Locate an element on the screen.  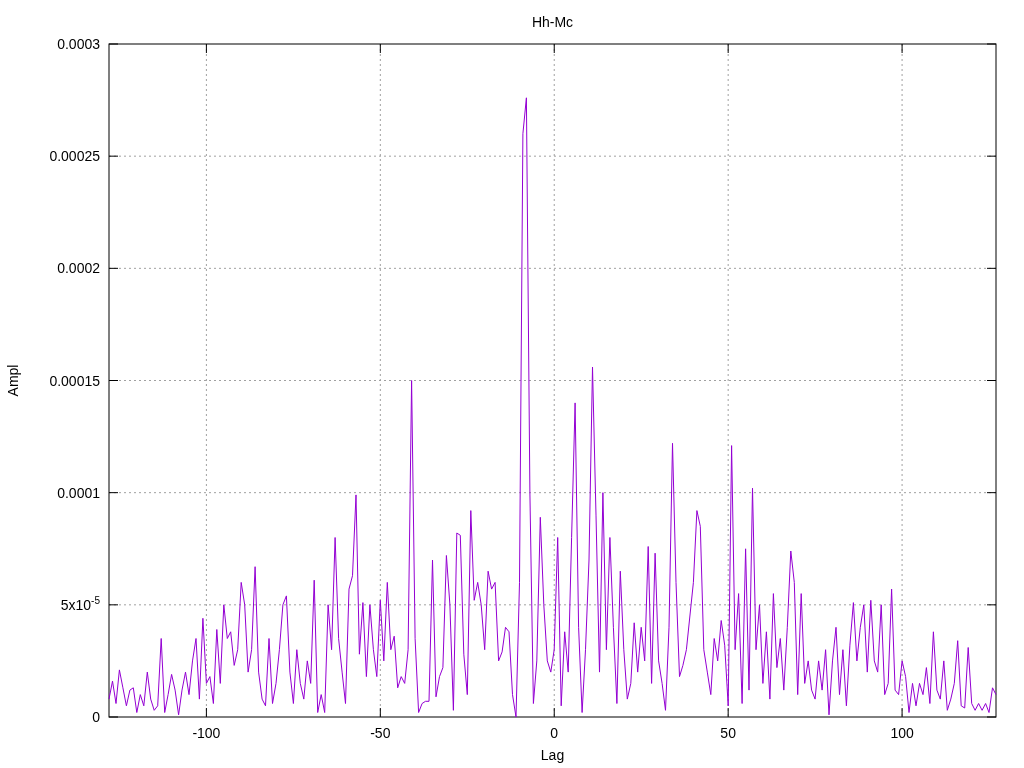
tick-label: 50 is located at coordinates (728, 733).